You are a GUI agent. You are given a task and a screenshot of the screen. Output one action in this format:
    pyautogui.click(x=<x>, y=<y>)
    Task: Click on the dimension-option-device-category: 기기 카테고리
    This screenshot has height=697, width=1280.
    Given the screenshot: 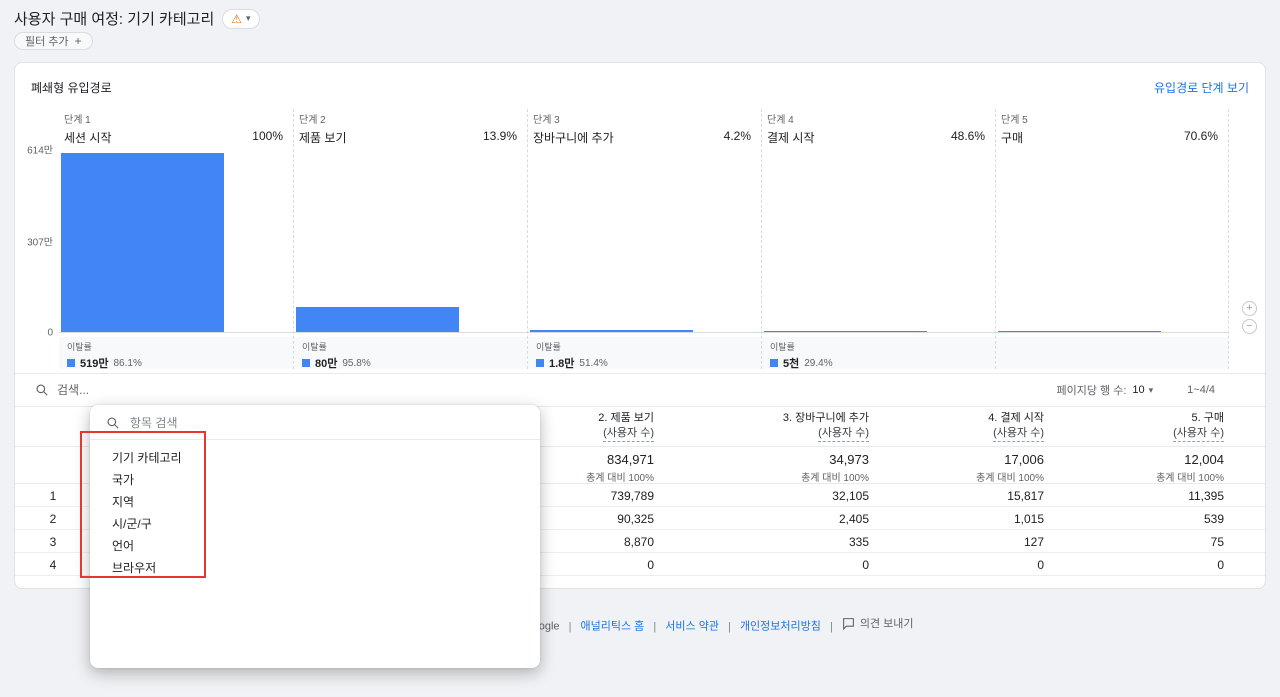 What is the action you would take?
    pyautogui.click(x=315, y=458)
    